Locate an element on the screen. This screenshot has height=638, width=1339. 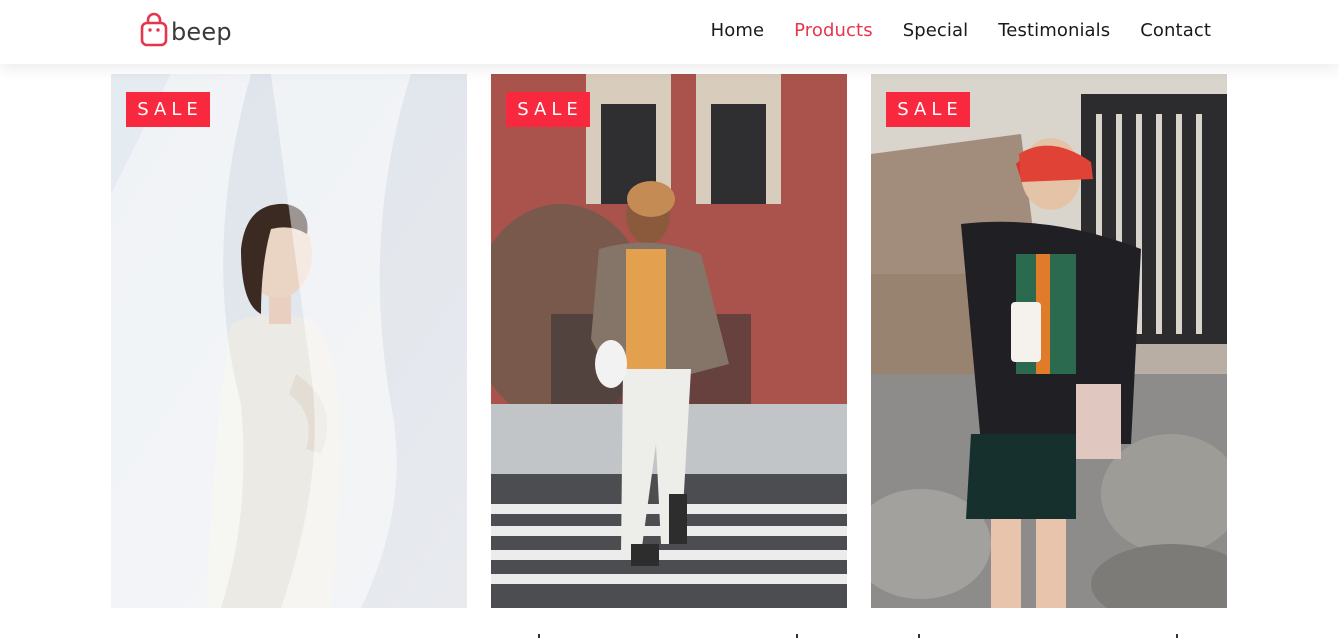
nav-contact: Contact is located at coordinates (1175, 30).